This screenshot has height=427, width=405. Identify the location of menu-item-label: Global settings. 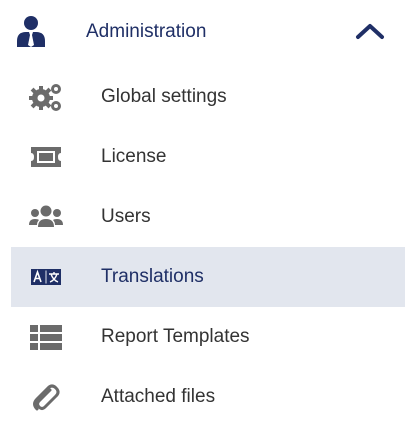
(164, 96).